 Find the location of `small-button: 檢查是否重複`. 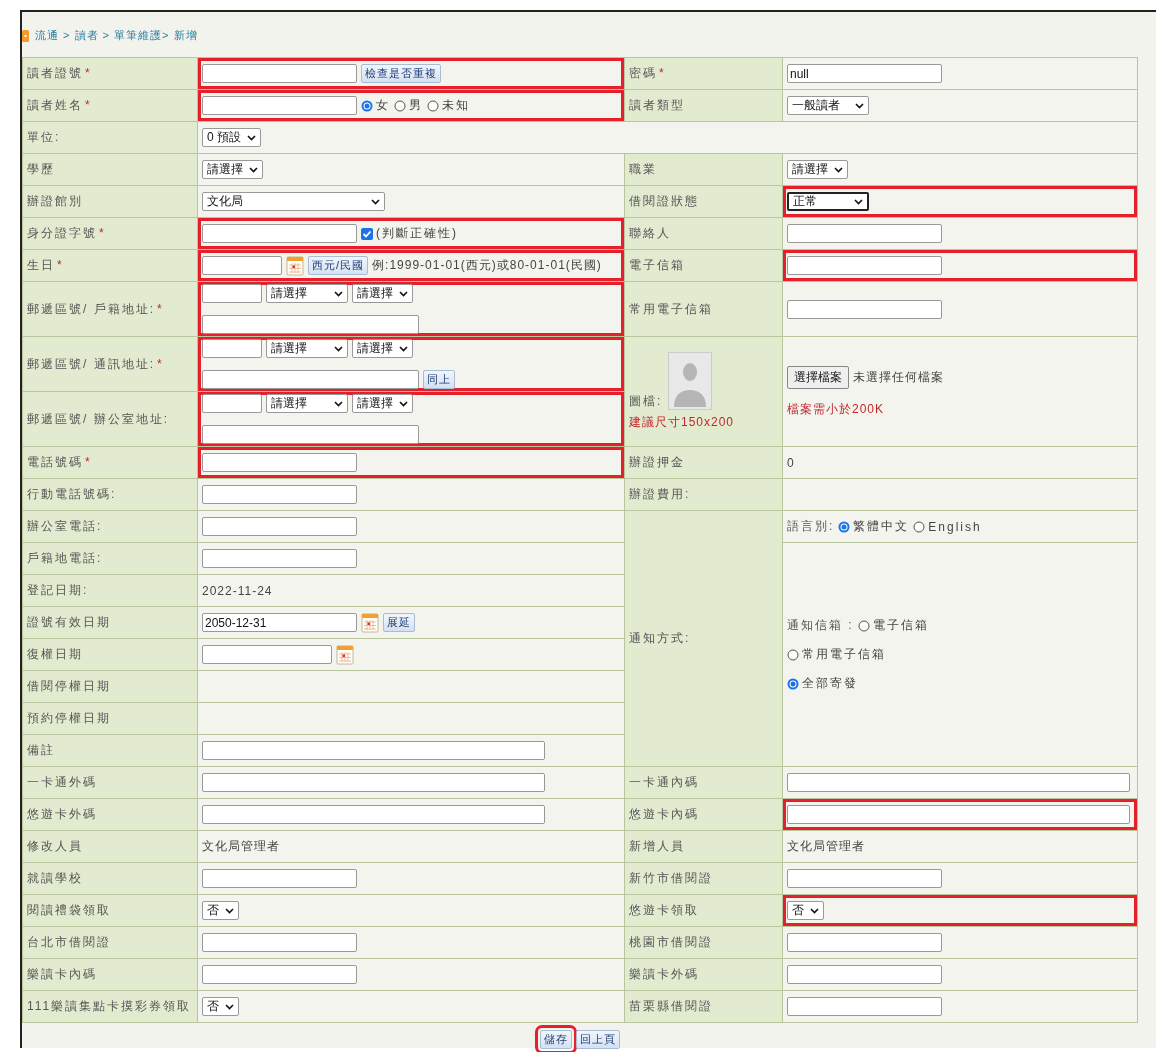

small-button: 檢查是否重複 is located at coordinates (401, 73).